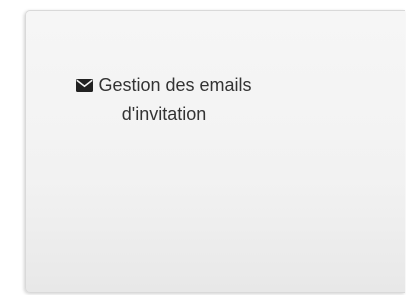 The width and height of the screenshot is (406, 295). Describe the element at coordinates (175, 85) in the screenshot. I see `tile-title-line1: Gestion des emails` at that location.